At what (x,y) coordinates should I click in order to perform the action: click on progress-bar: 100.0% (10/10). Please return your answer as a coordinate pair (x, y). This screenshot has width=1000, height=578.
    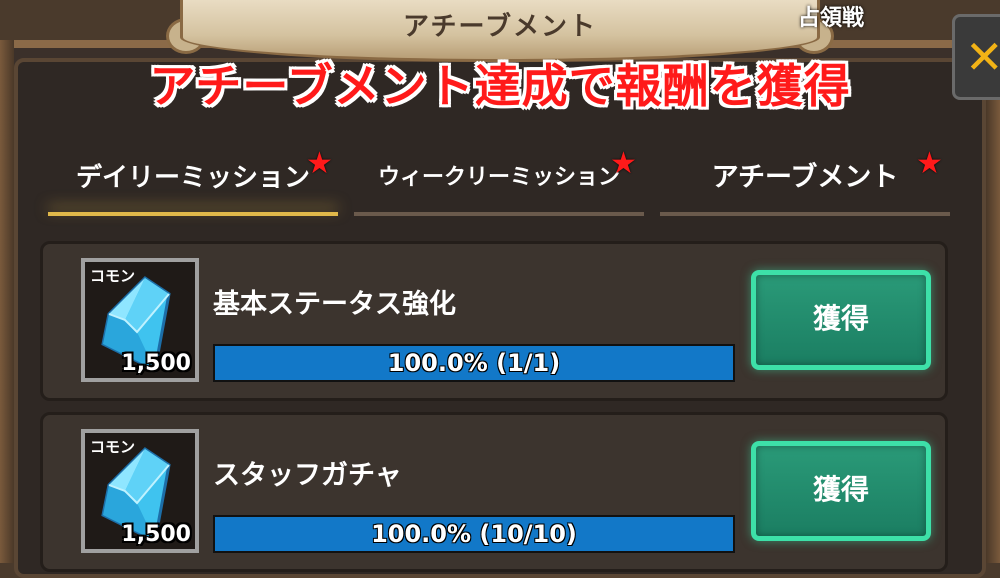
    Looking at the image, I should click on (474, 534).